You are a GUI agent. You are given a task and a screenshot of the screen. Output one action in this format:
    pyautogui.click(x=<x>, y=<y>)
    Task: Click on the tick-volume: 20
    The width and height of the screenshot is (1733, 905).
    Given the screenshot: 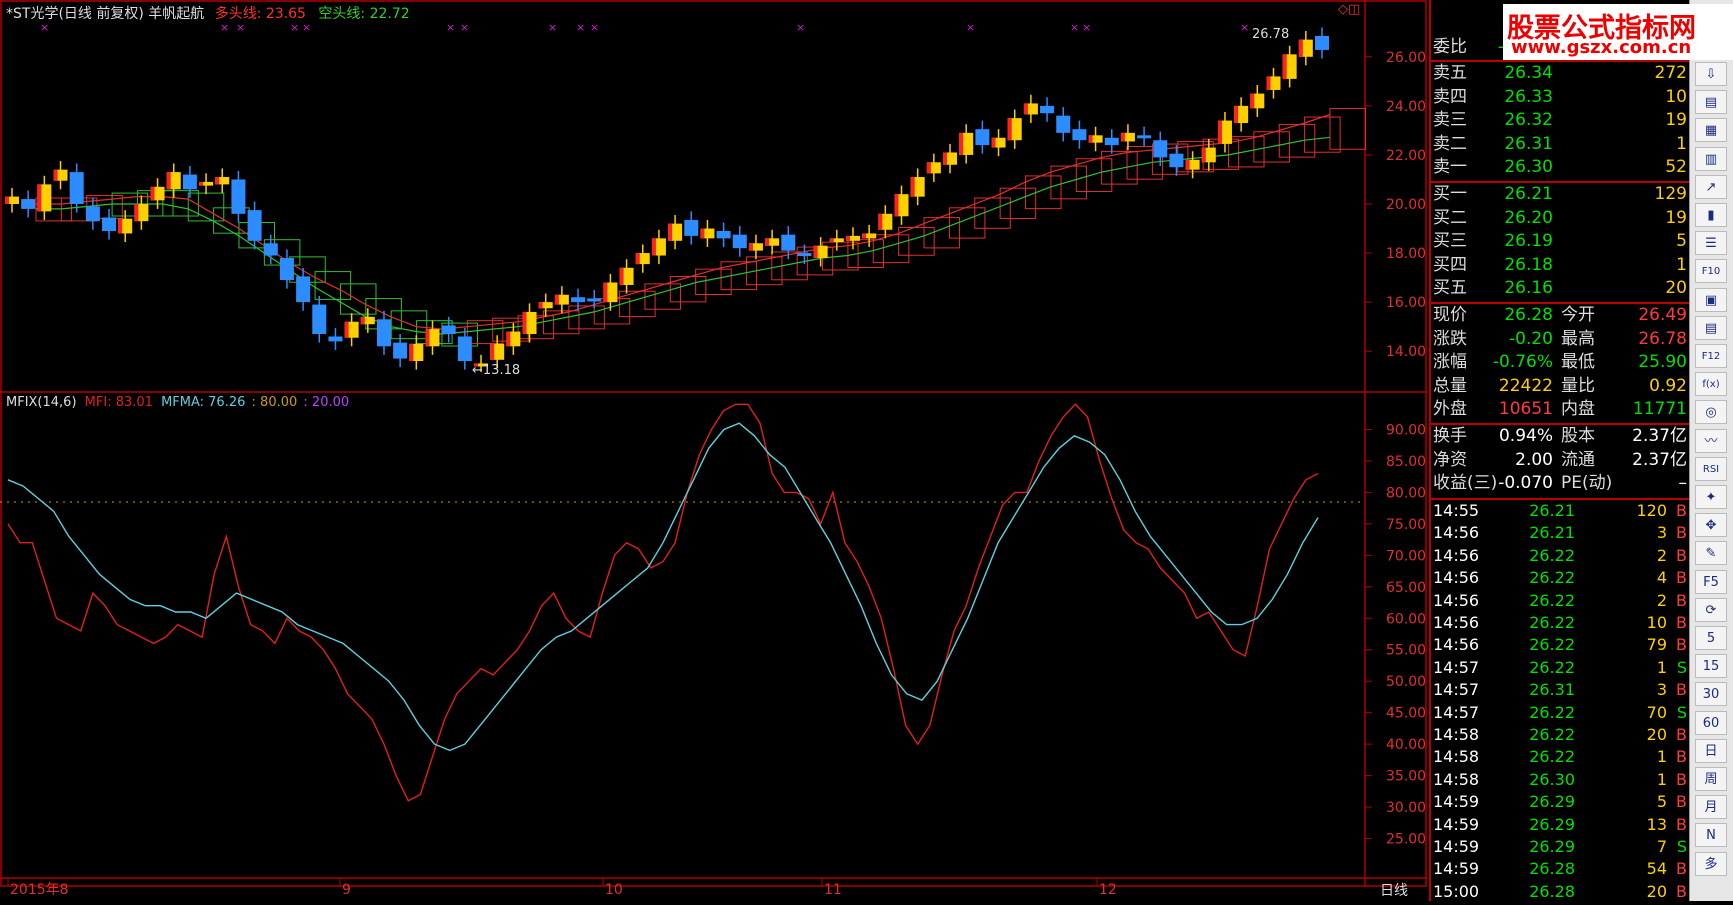 What is the action you would take?
    pyautogui.click(x=1656, y=734)
    